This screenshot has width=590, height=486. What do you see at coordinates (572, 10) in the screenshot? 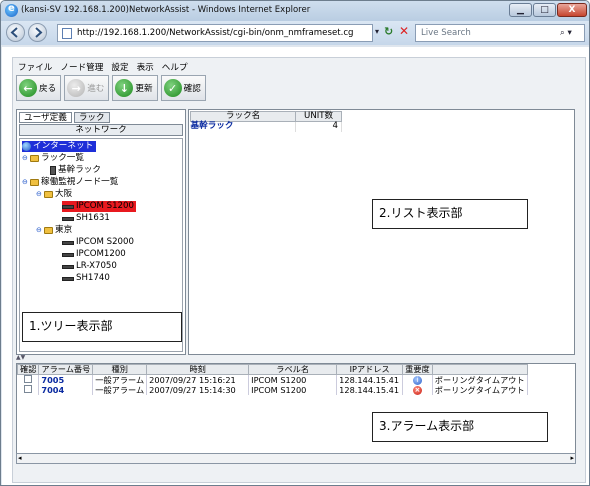
I see `close-button: X` at bounding box center [572, 10].